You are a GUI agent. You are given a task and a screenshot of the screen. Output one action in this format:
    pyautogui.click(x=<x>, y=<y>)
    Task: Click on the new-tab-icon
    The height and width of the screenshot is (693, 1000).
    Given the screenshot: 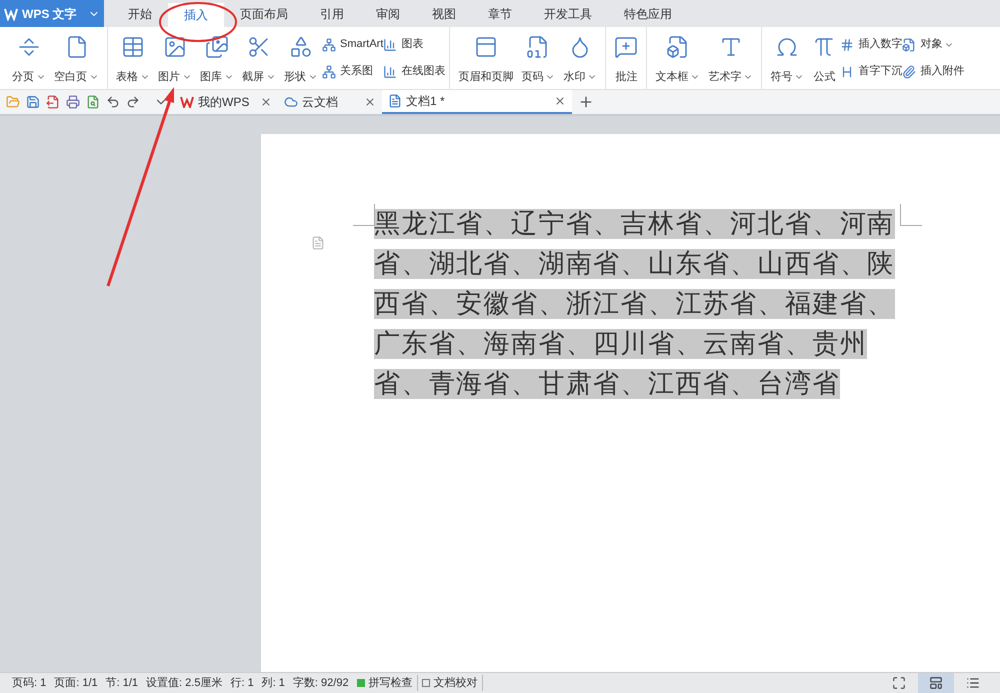 What is the action you would take?
    pyautogui.click(x=586, y=102)
    